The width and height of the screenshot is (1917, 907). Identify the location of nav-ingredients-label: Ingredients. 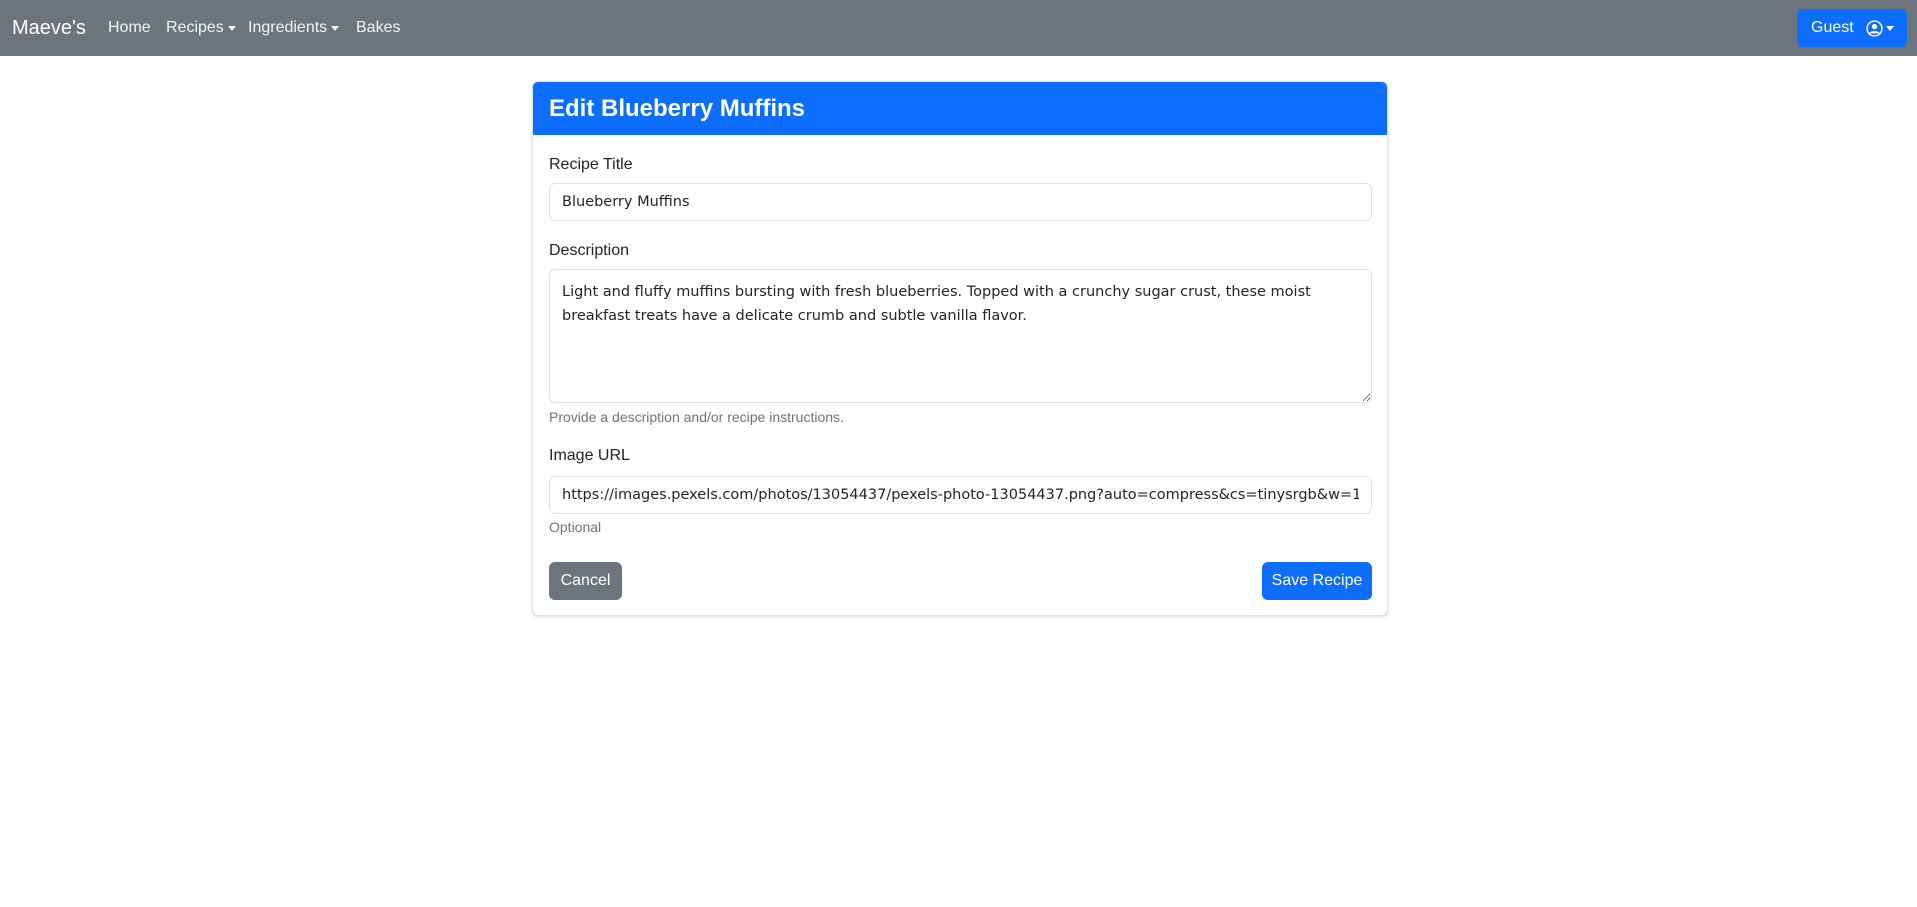
(288, 27).